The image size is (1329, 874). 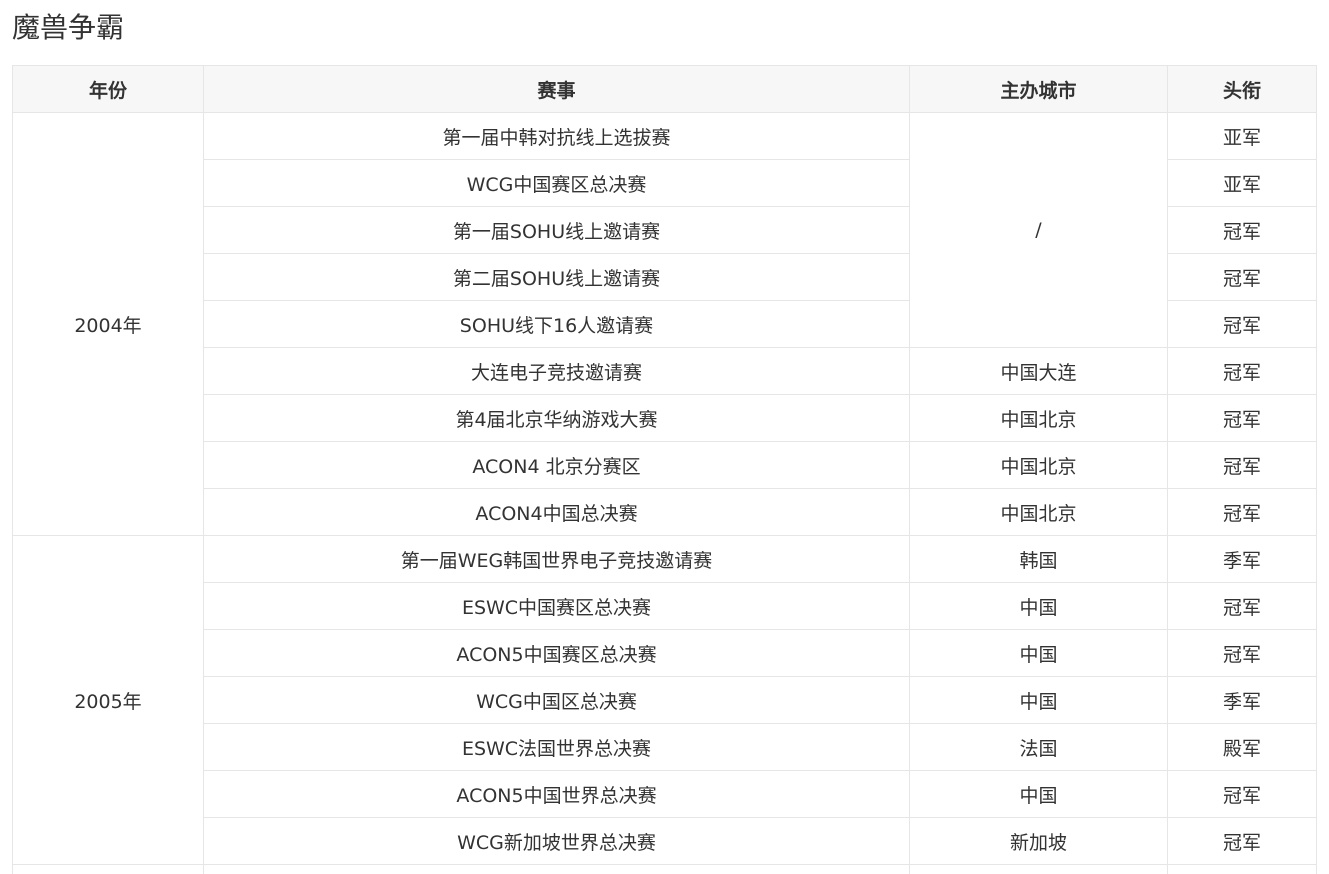 What do you see at coordinates (1038, 747) in the screenshot?
I see `city-cell: 法国` at bounding box center [1038, 747].